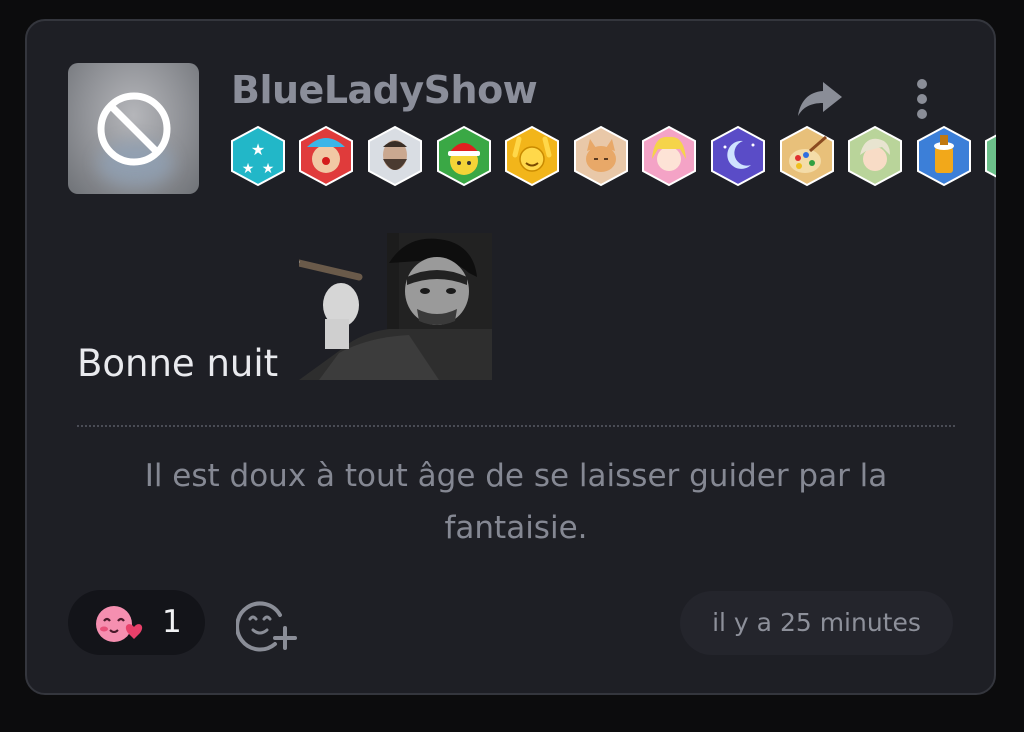  What do you see at coordinates (989, 156) in the screenshot?
I see `partial-badge` at bounding box center [989, 156].